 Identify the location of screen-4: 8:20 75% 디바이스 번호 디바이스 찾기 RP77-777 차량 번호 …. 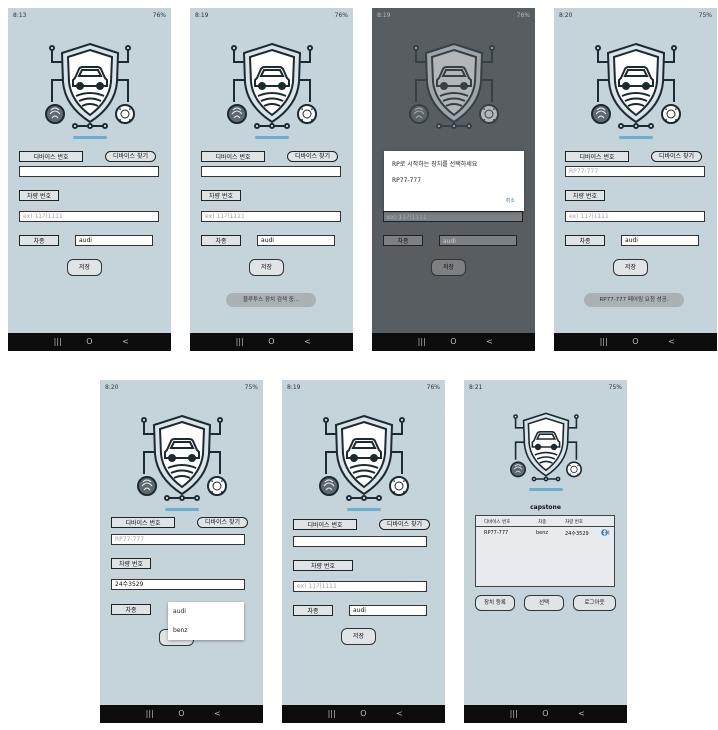
(635, 179).